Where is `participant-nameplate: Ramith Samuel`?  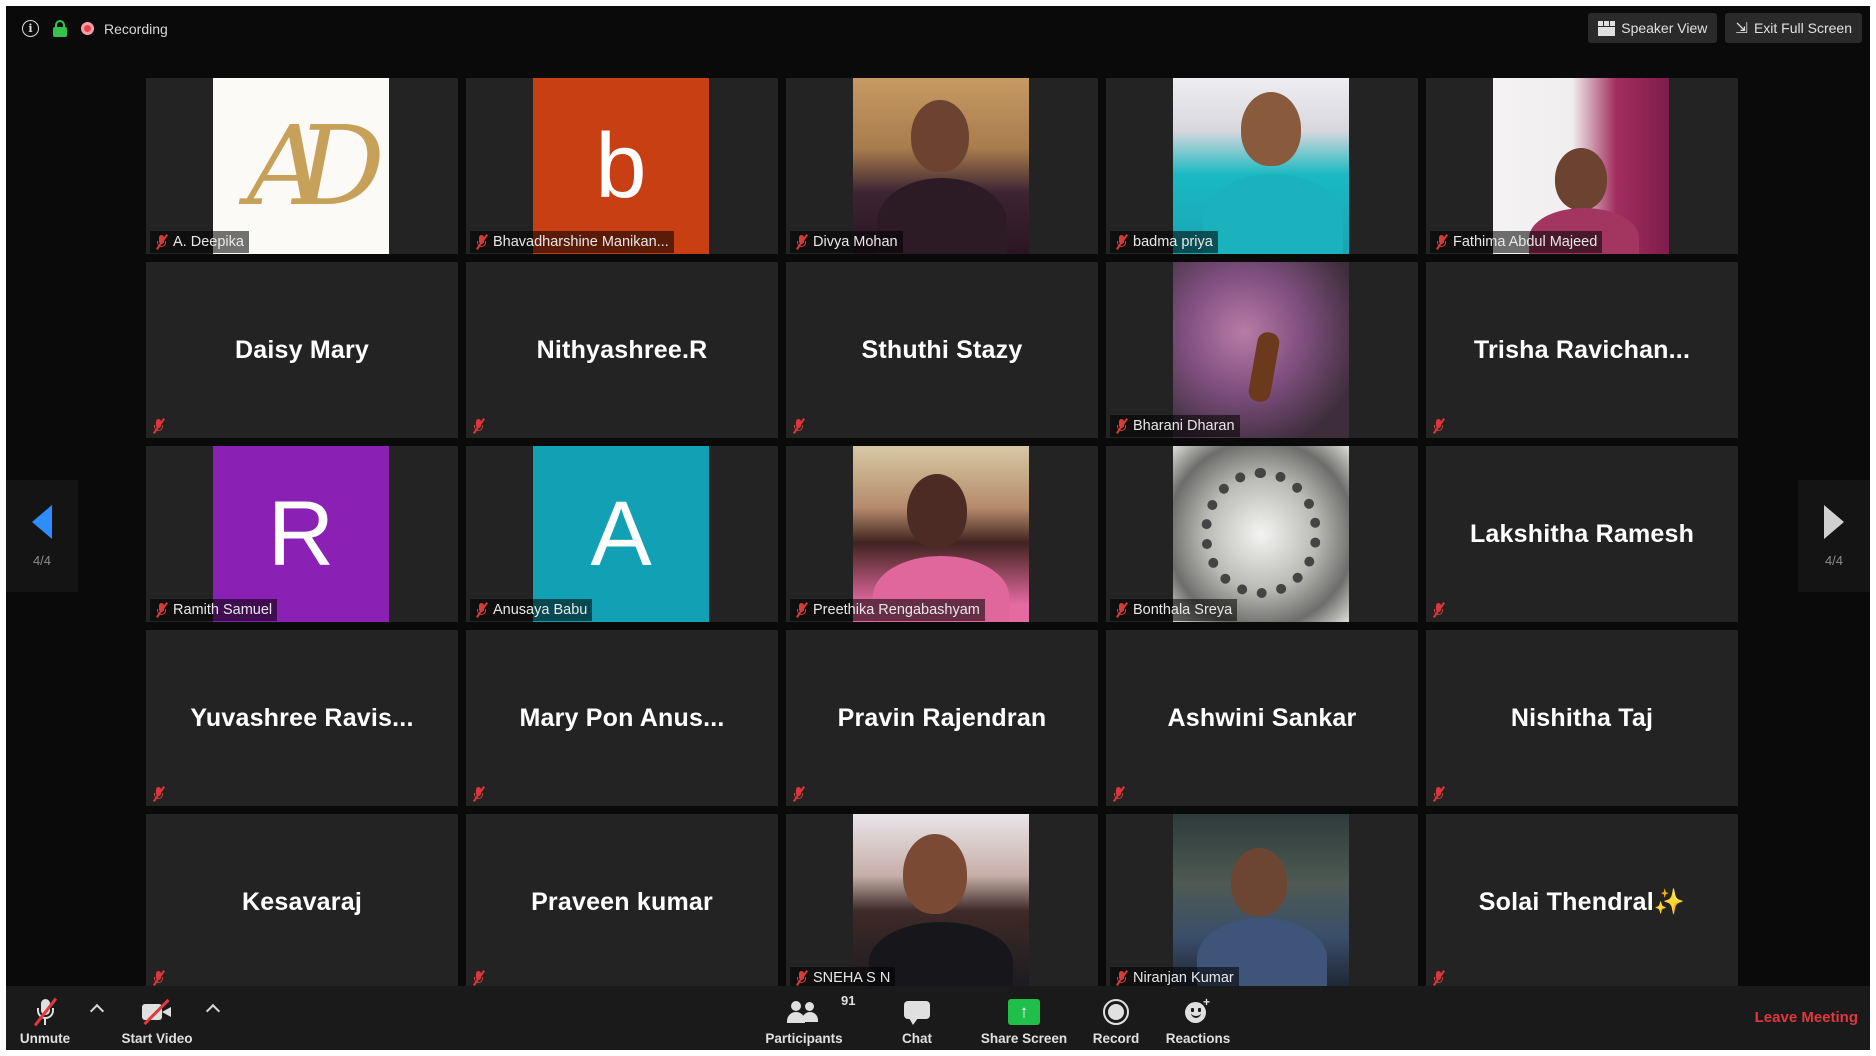
participant-nameplate: Ramith Samuel is located at coordinates (214, 610).